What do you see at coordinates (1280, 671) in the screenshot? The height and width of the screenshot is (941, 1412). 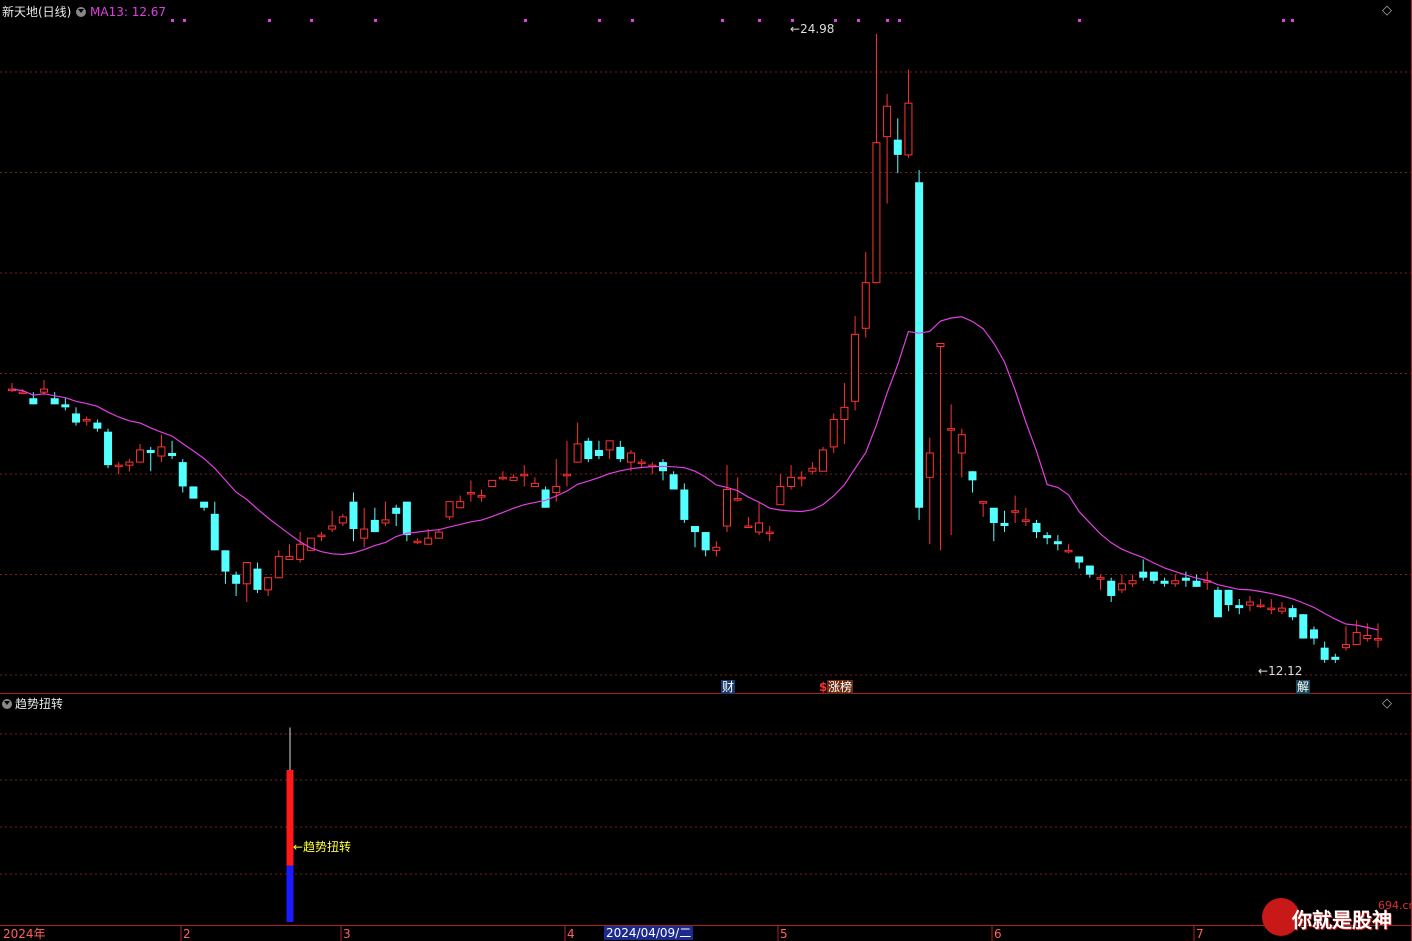 I see `low-price-label: ←12.12` at bounding box center [1280, 671].